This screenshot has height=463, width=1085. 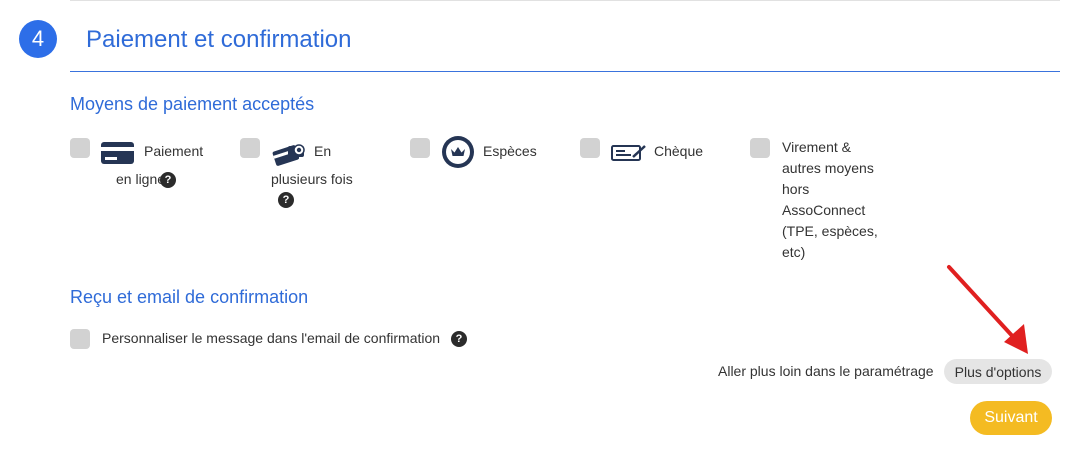 I want to click on more-options-button: Plus d'options, so click(x=998, y=371).